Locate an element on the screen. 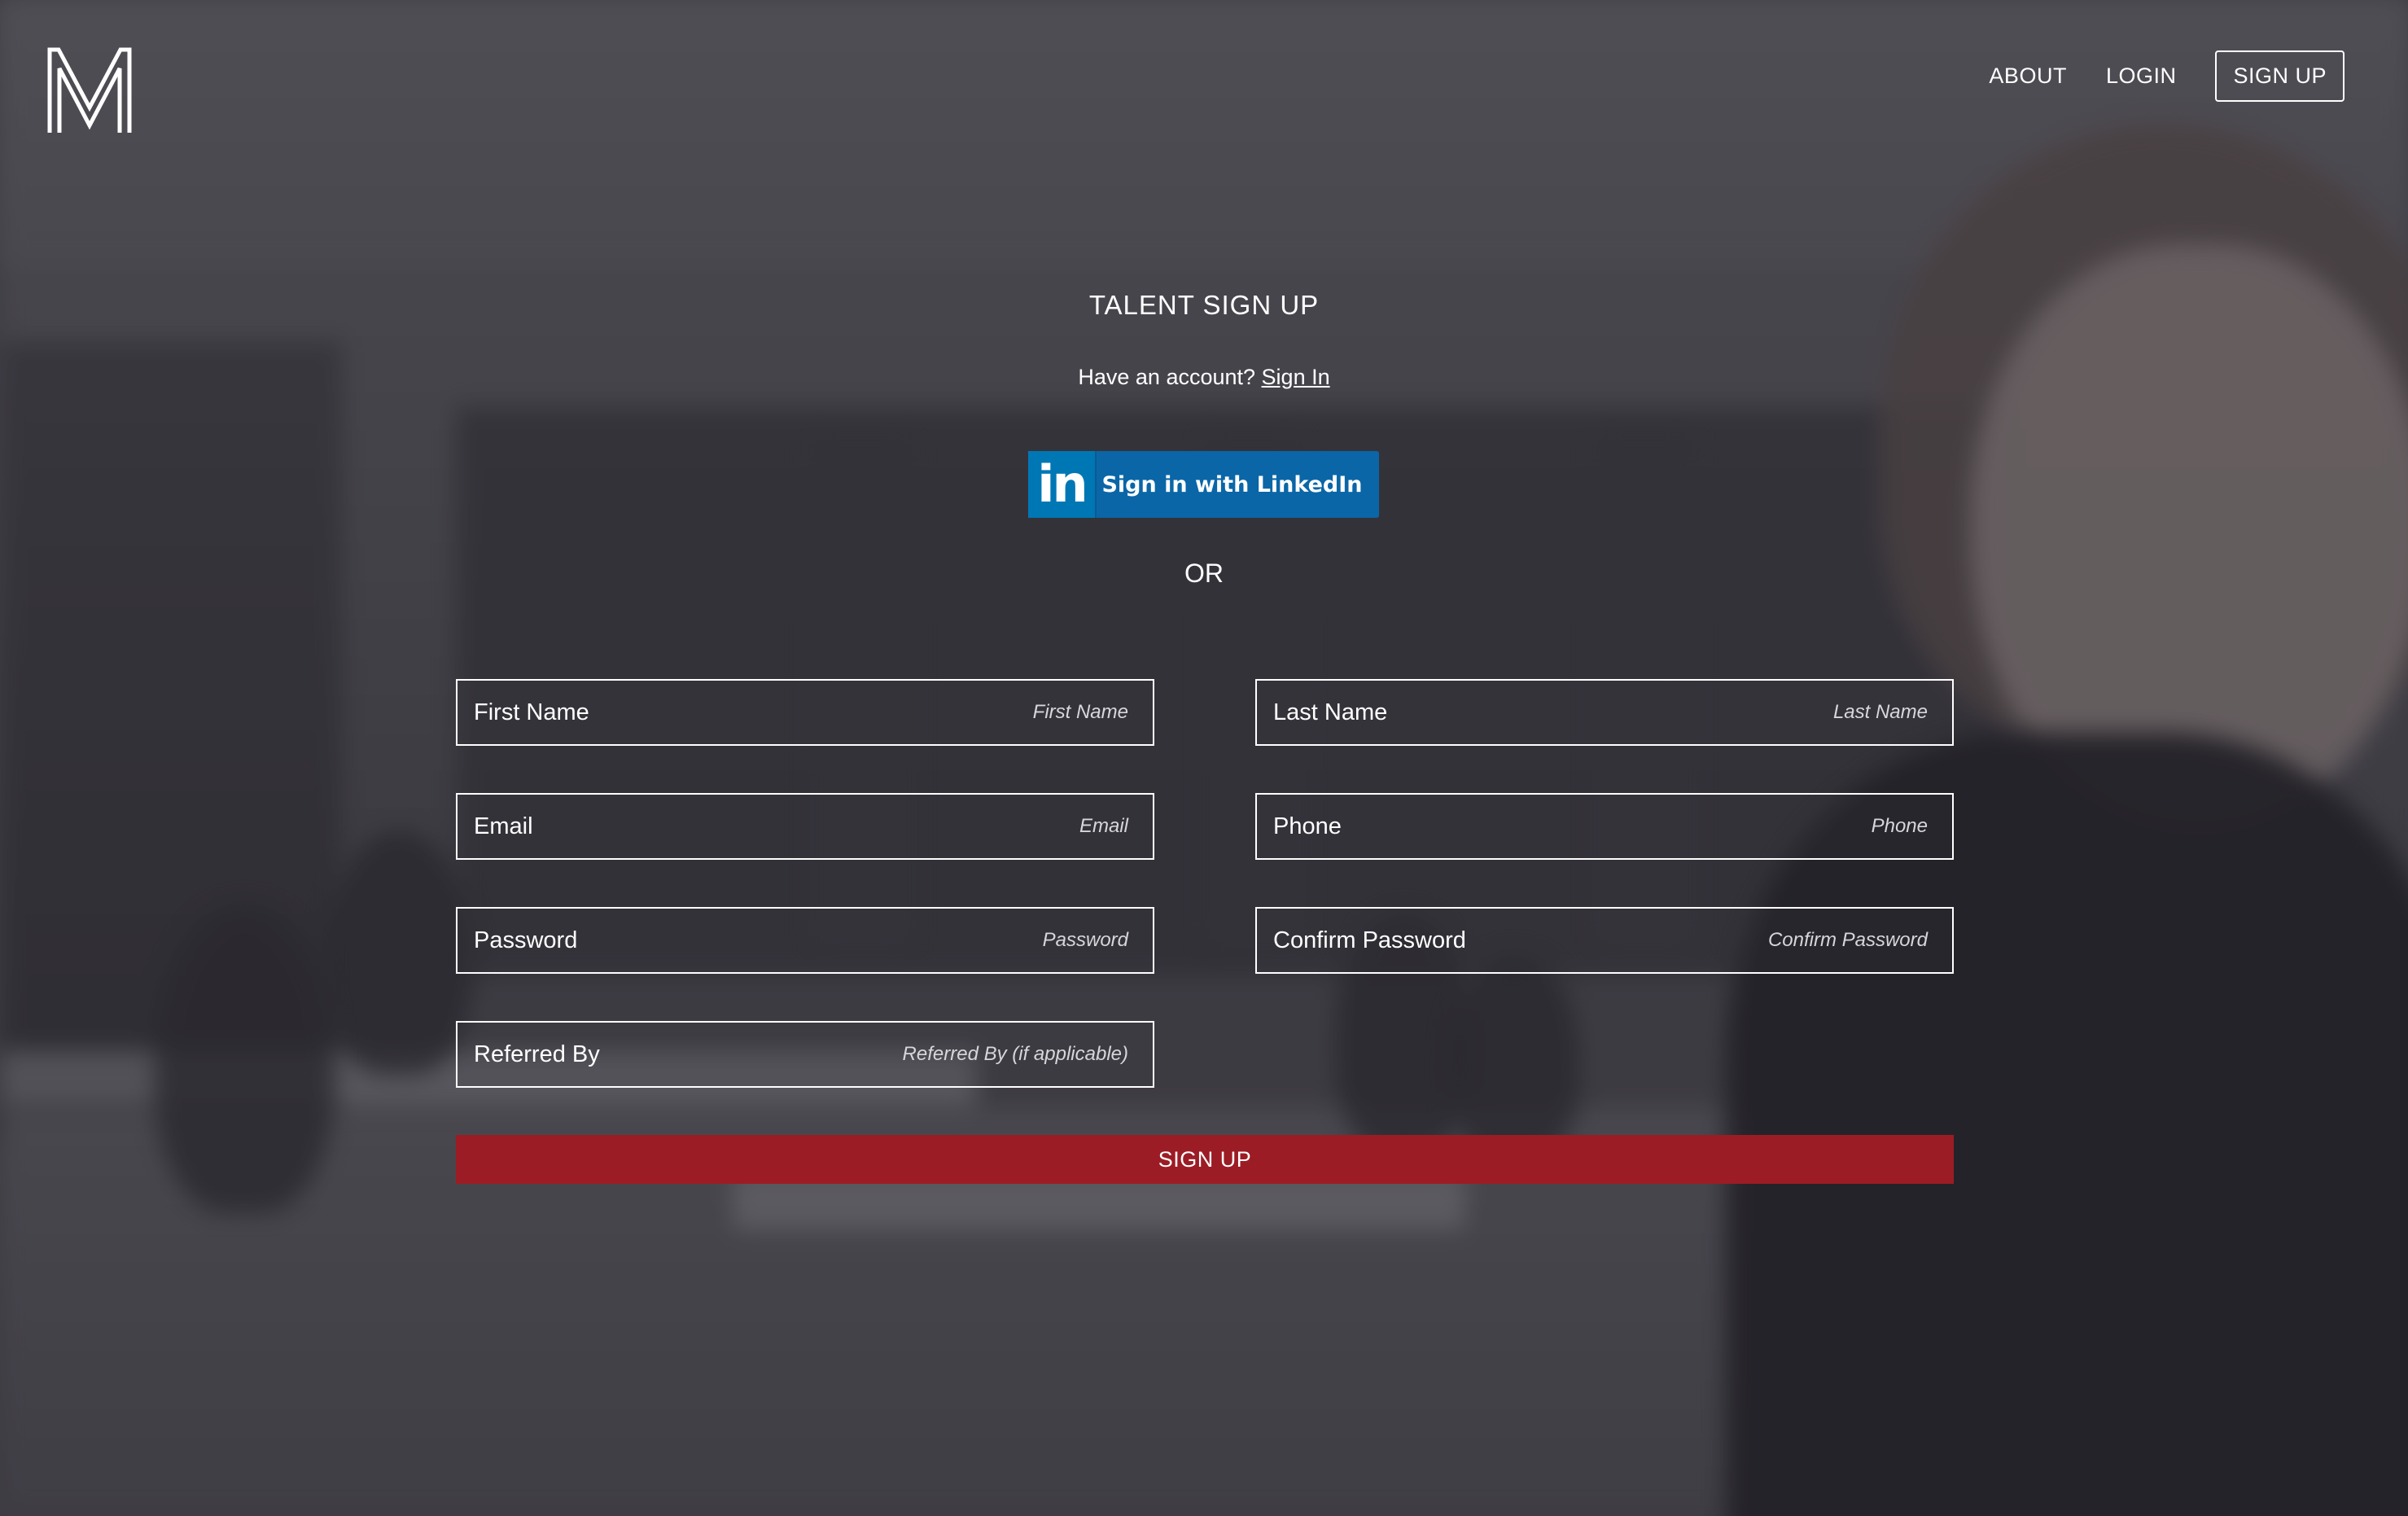 The width and height of the screenshot is (2408, 1516). last-name-field: Last Name Last Name is located at coordinates (1605, 712).